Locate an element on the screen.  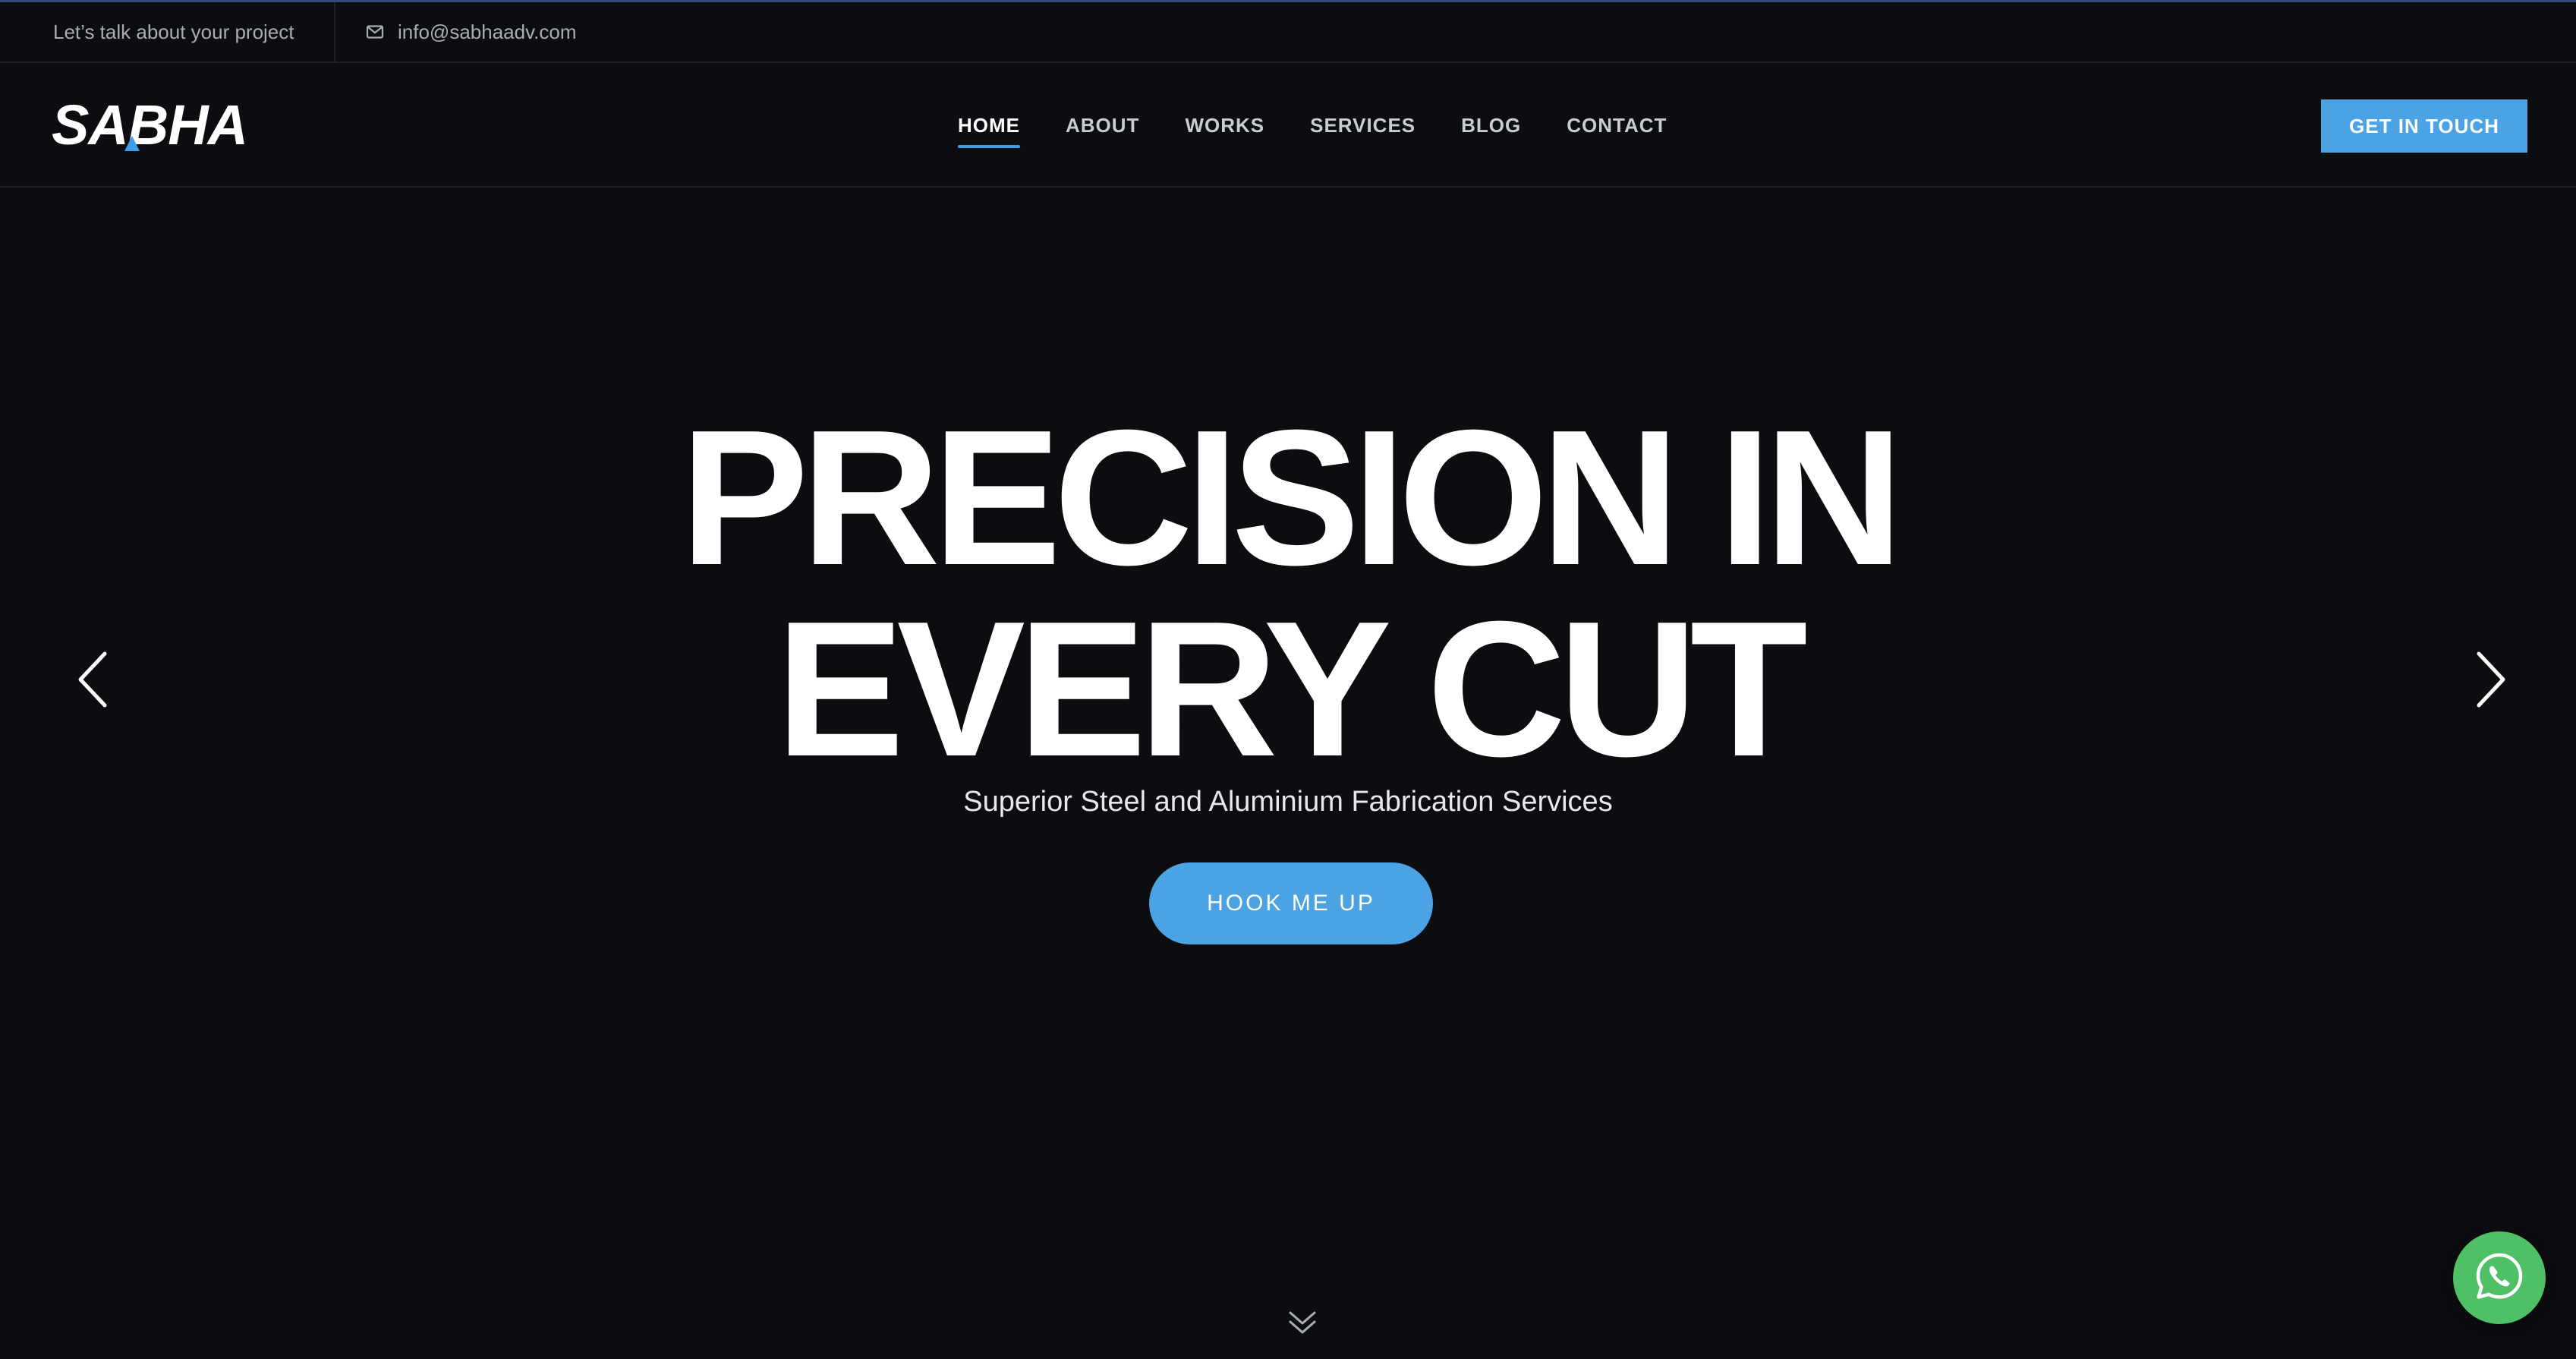
topbar-email-text: info@sabhaadv.com is located at coordinates (487, 31).